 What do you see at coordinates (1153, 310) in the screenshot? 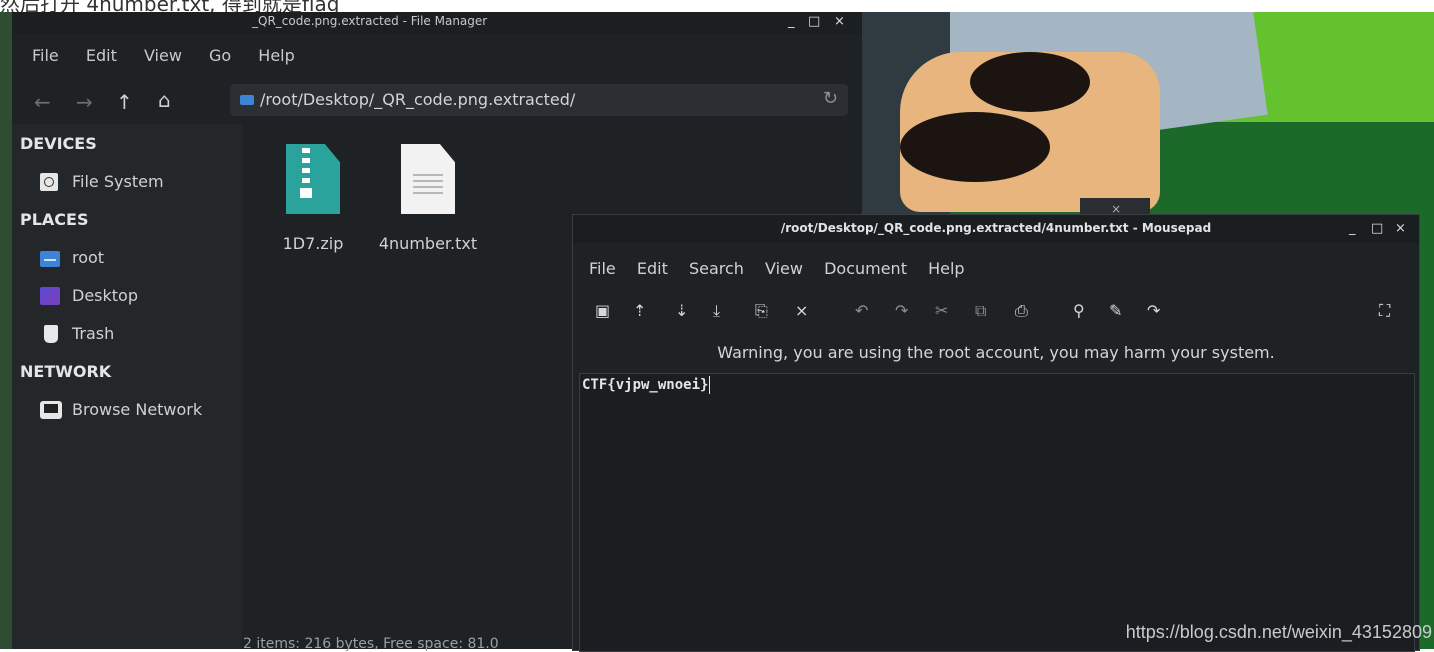
I see `go-to-line-icon: ↷` at bounding box center [1153, 310].